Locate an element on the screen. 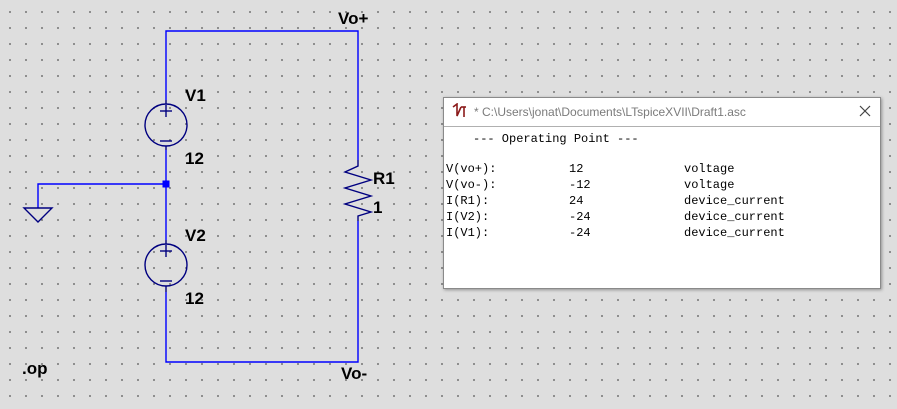 The image size is (897, 409). wire-ground is located at coordinates (101, 195).